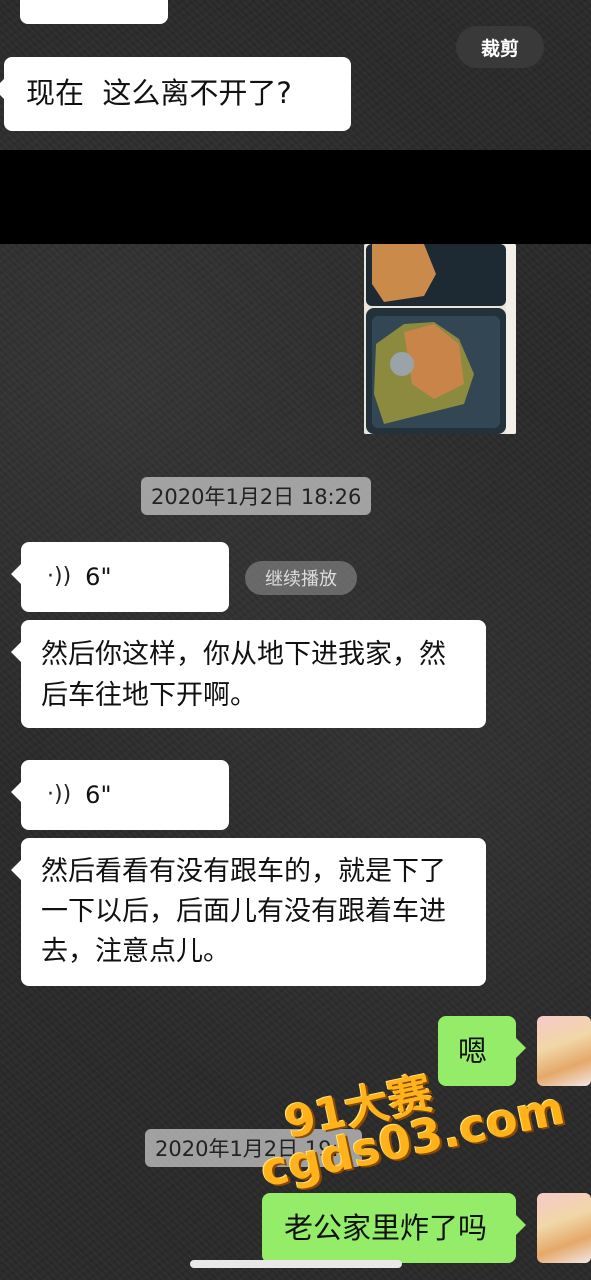 The height and width of the screenshot is (1280, 591). I want to click on transcript-text: 然后你这样，你从地下进我家，然后车往地下开啊。, so click(243, 675).